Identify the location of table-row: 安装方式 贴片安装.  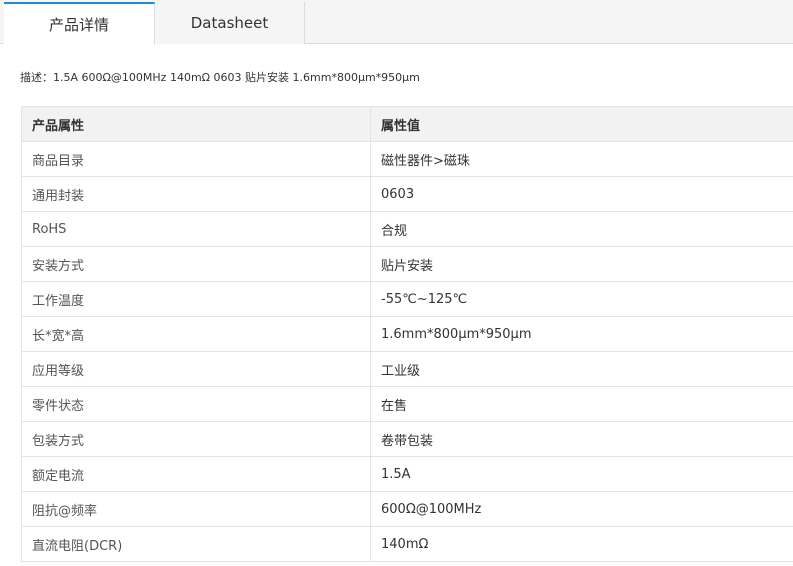
(407, 264).